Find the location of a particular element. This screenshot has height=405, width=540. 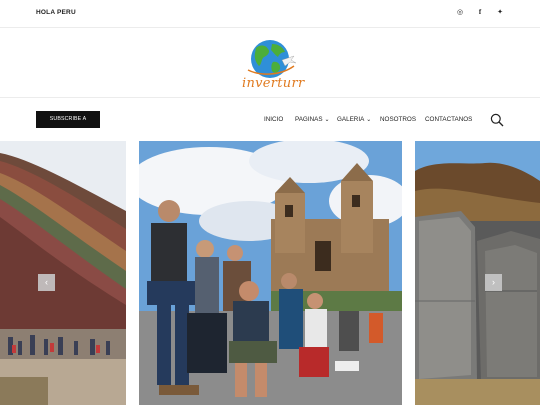

nav-item-paginas: PAGINAS ⌄ is located at coordinates (312, 119).